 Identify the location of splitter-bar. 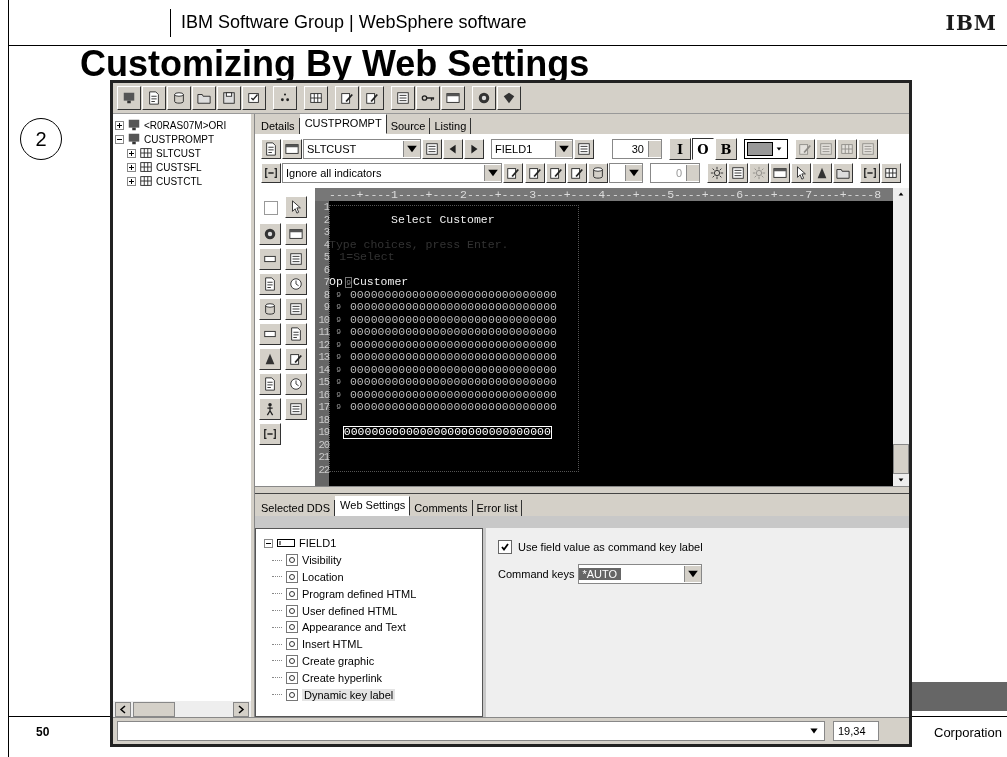
(582, 490).